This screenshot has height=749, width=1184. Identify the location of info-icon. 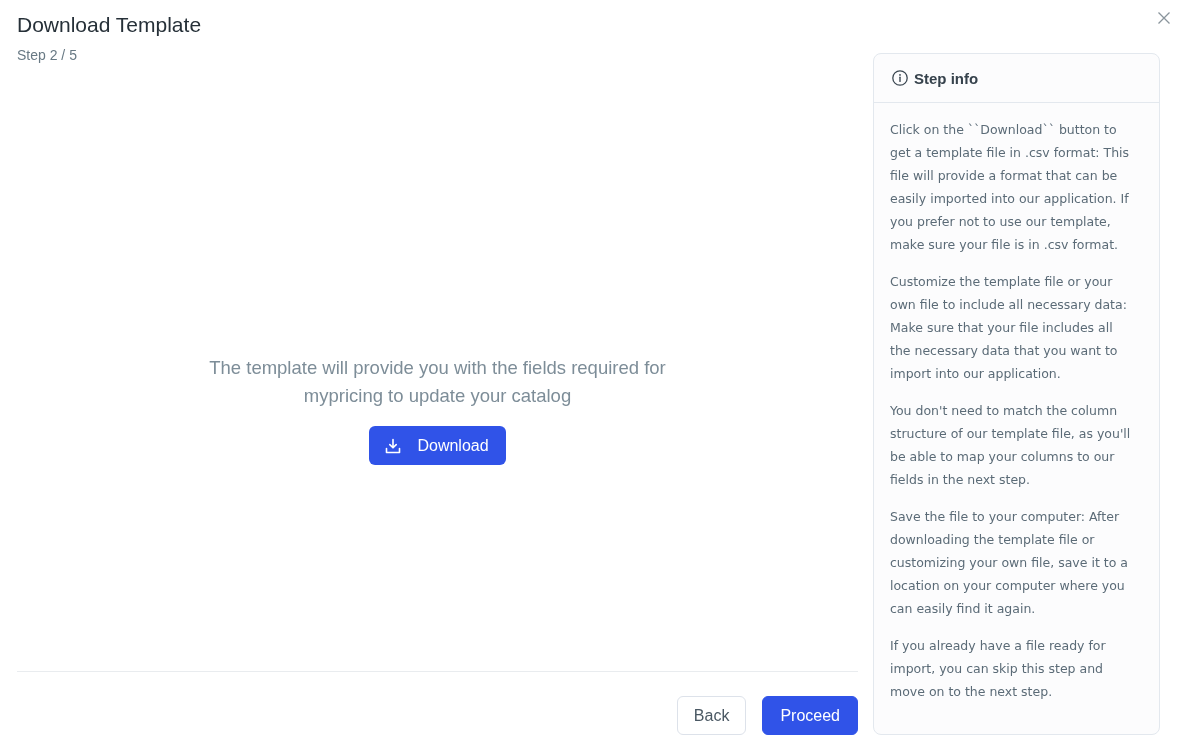
(900, 78).